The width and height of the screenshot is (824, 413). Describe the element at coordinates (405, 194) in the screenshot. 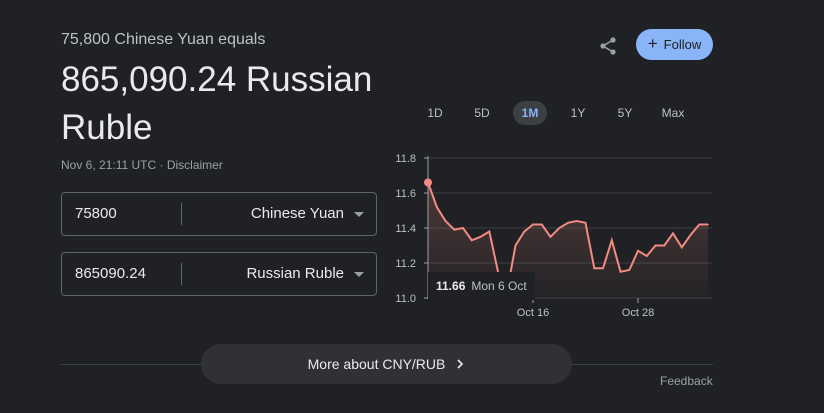

I see `y-tick-label: 11.6` at that location.